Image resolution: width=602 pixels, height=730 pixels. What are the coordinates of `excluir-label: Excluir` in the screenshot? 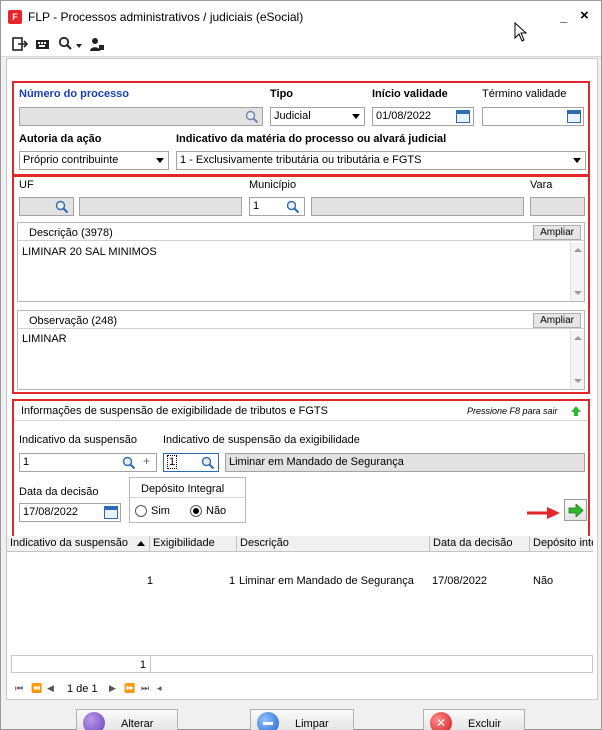 It's located at (485, 724).